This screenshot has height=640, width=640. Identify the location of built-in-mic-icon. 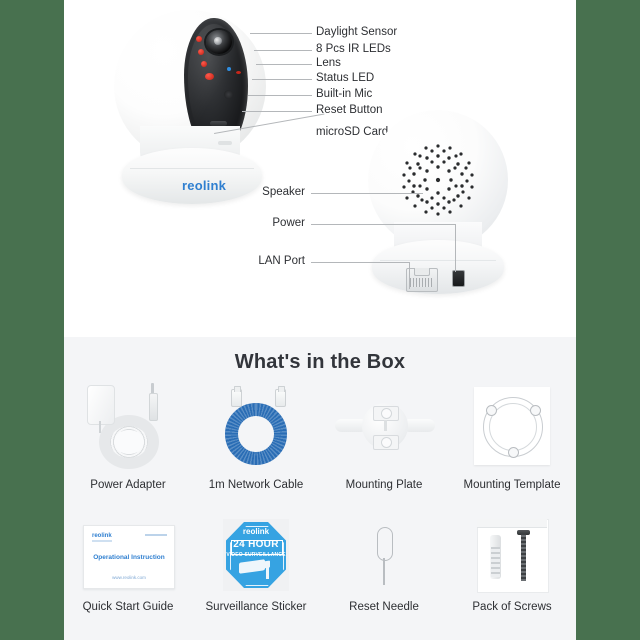
(228, 94).